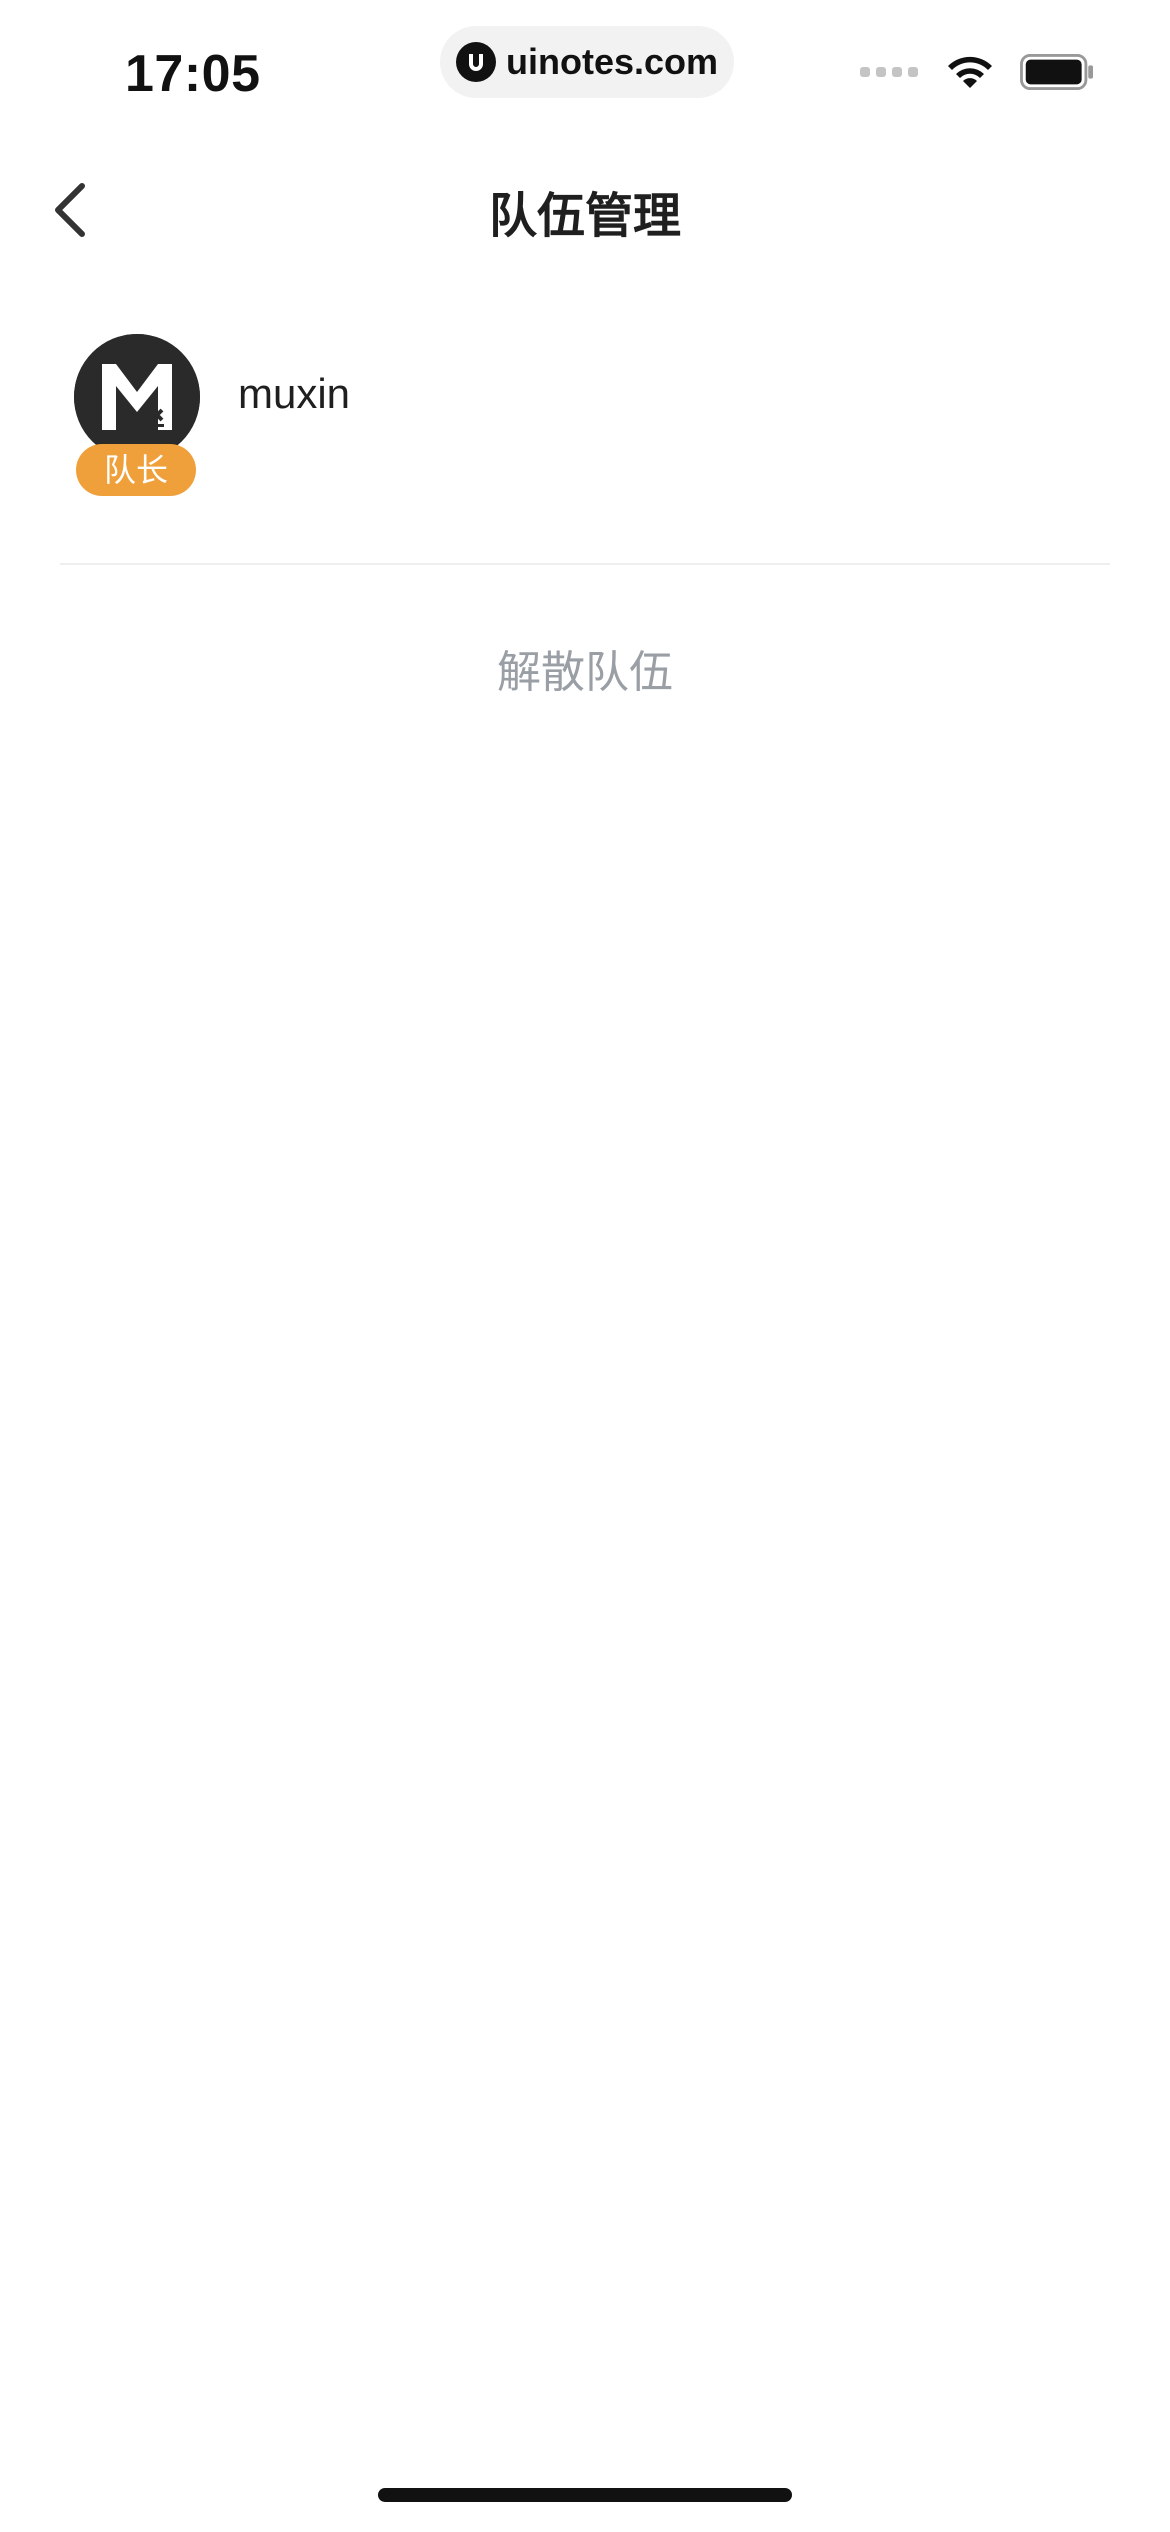 The height and width of the screenshot is (2532, 1170). I want to click on home-indicator, so click(585, 2495).